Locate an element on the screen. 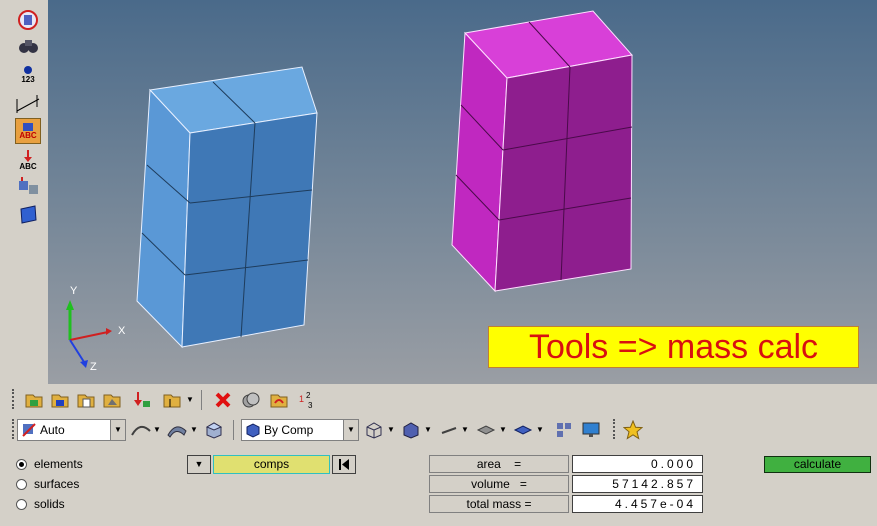  shaded-icon is located at coordinates (411, 430).